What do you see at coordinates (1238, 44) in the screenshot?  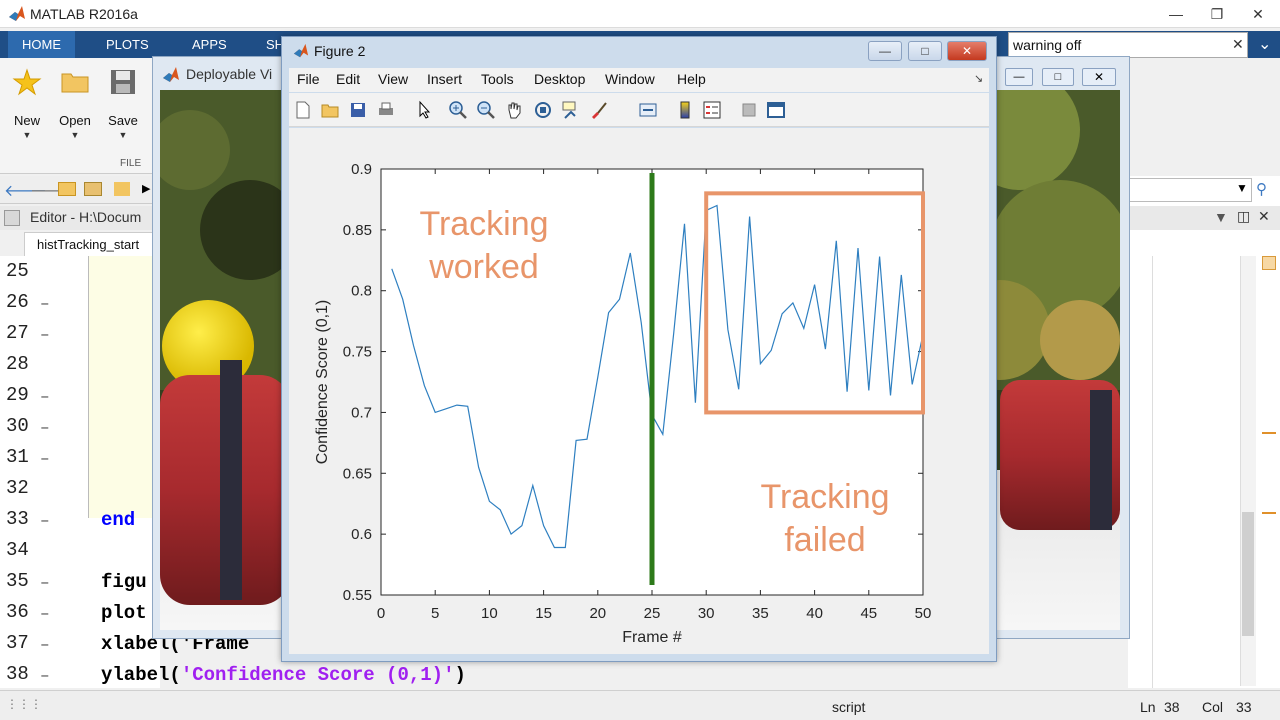 I see `clear-search-icon: ✕` at bounding box center [1238, 44].